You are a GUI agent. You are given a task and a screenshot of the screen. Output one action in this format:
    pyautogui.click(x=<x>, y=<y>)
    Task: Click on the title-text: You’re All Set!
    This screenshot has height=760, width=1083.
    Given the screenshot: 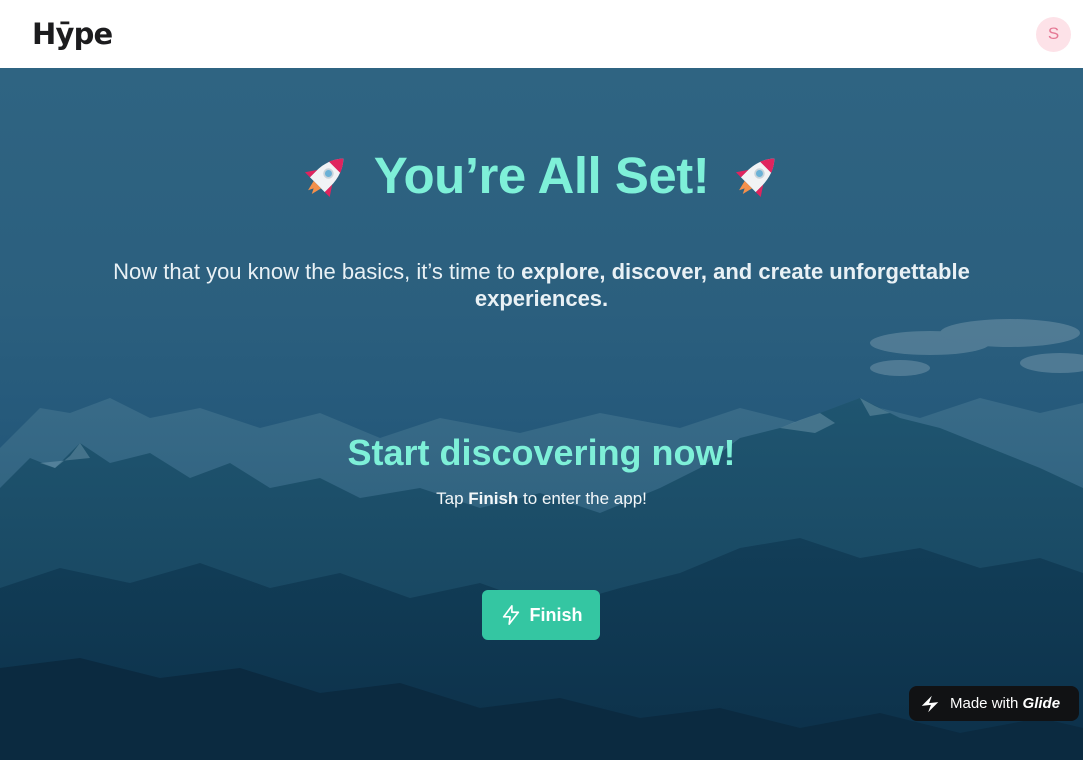 What is the action you would take?
    pyautogui.click(x=541, y=175)
    